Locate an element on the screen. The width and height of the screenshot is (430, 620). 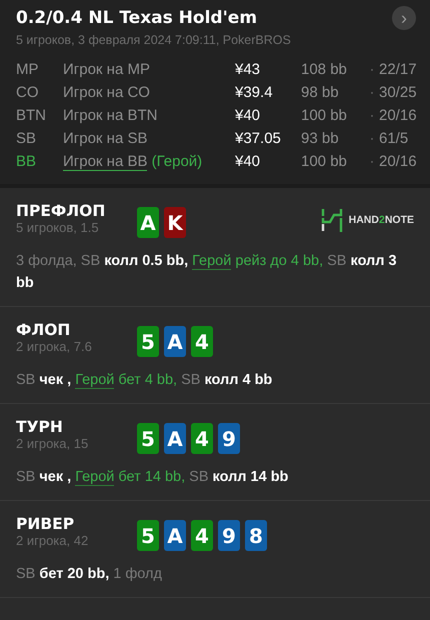
next-button: › is located at coordinates (404, 18).